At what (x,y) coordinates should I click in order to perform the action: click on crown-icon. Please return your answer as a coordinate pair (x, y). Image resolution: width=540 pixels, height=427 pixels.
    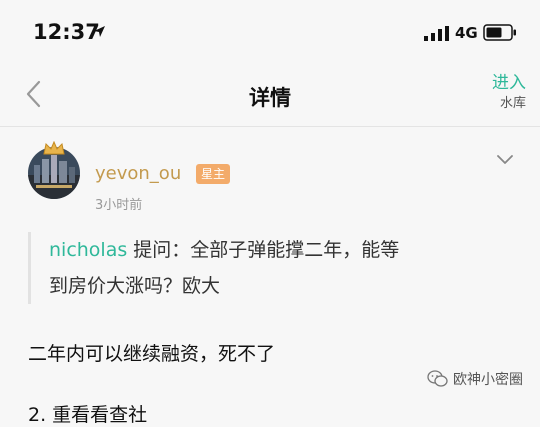
    Looking at the image, I should click on (54, 148).